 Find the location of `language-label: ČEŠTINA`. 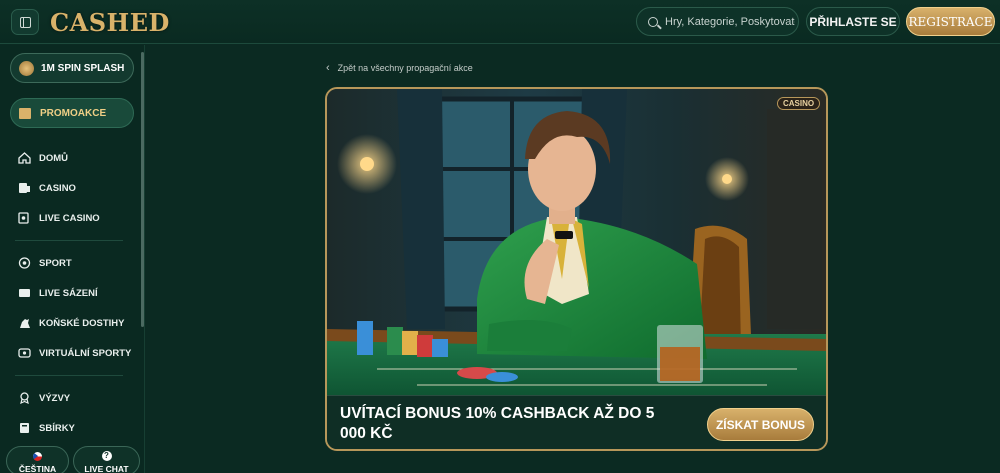

language-label: ČEŠTINA is located at coordinates (37, 468).